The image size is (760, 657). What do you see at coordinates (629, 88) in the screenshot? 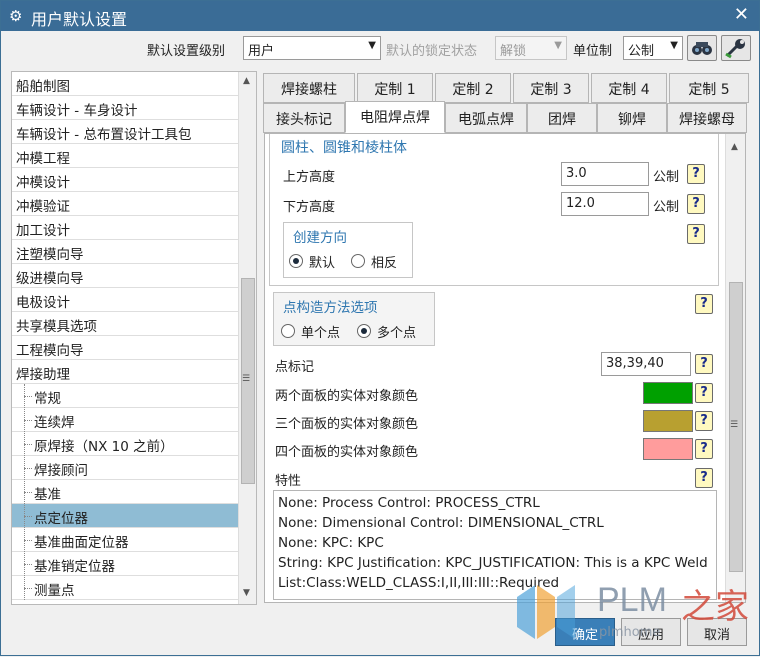
I see `tab: 定制 4` at bounding box center [629, 88].